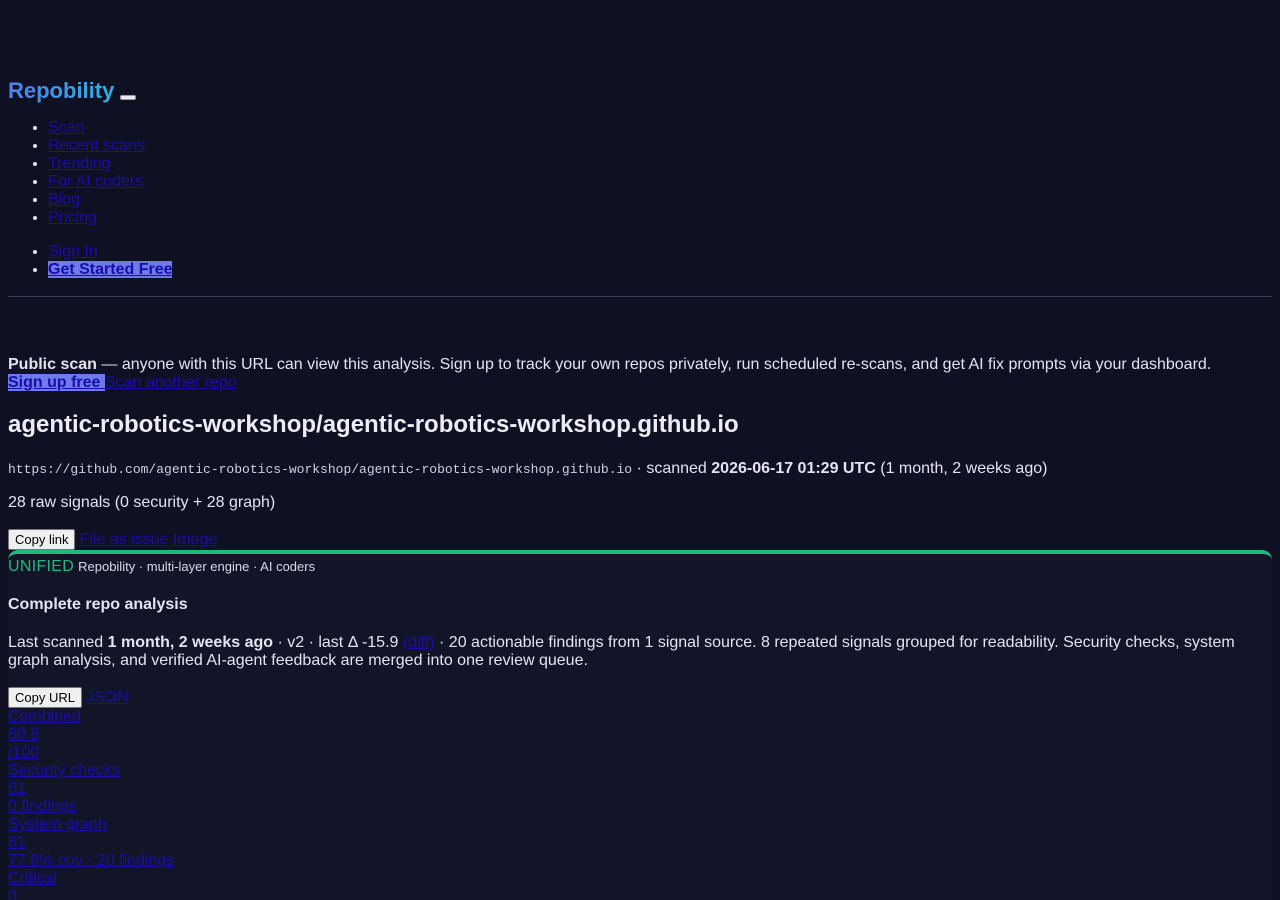 This screenshot has height=900, width=1280. Describe the element at coordinates (91, 717) in the screenshot. I see `metric-combined-label: Combined` at that location.